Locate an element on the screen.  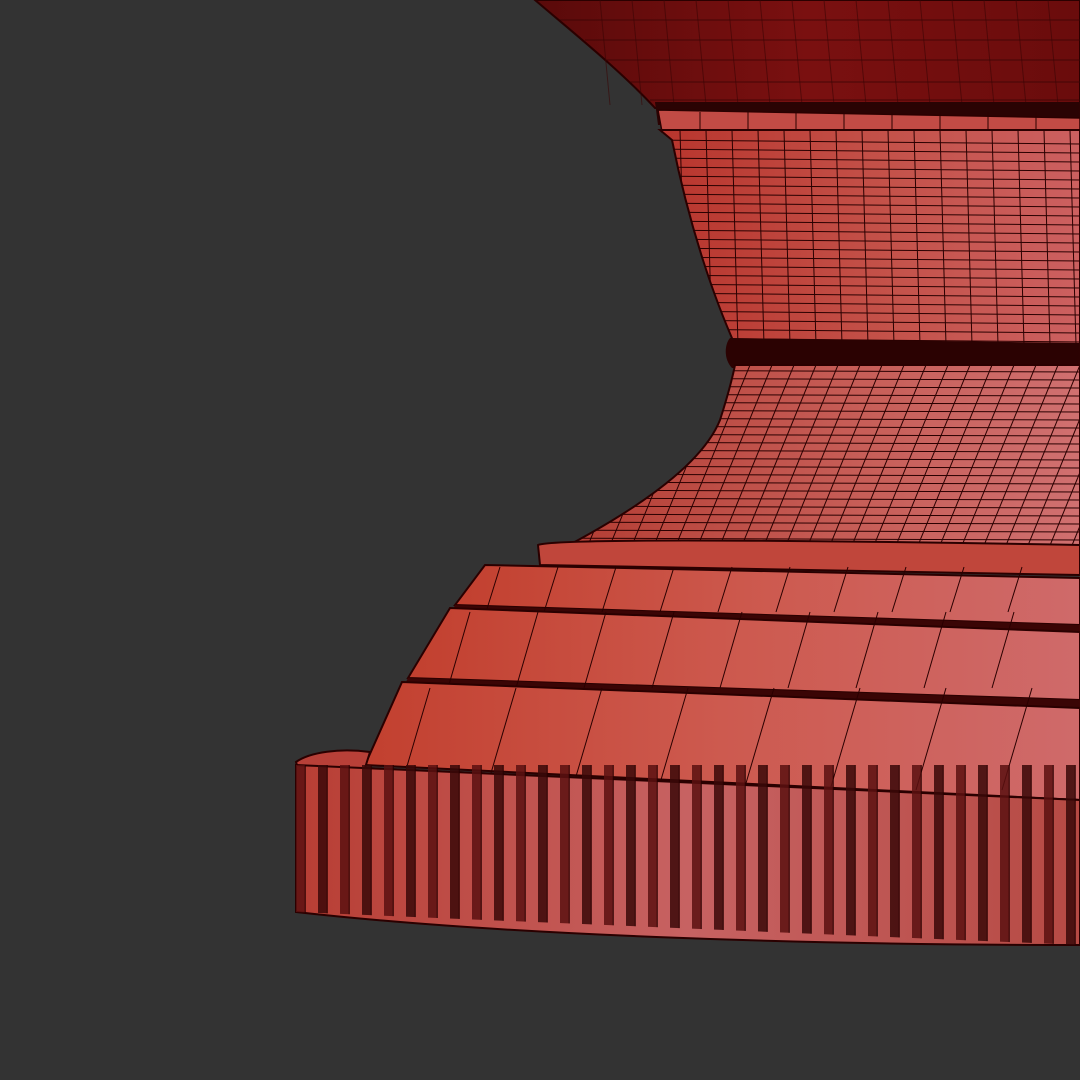
neck is located at coordinates (809, 462).